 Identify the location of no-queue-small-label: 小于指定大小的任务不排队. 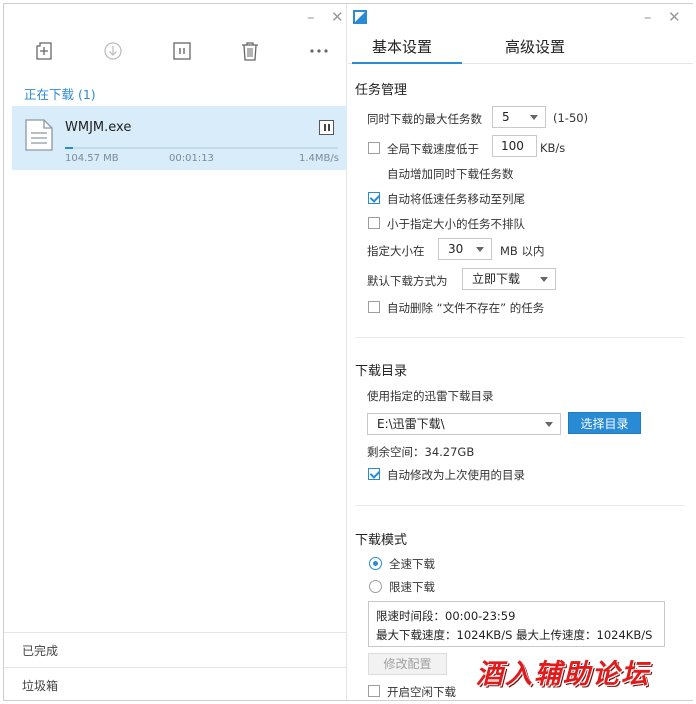
(456, 224).